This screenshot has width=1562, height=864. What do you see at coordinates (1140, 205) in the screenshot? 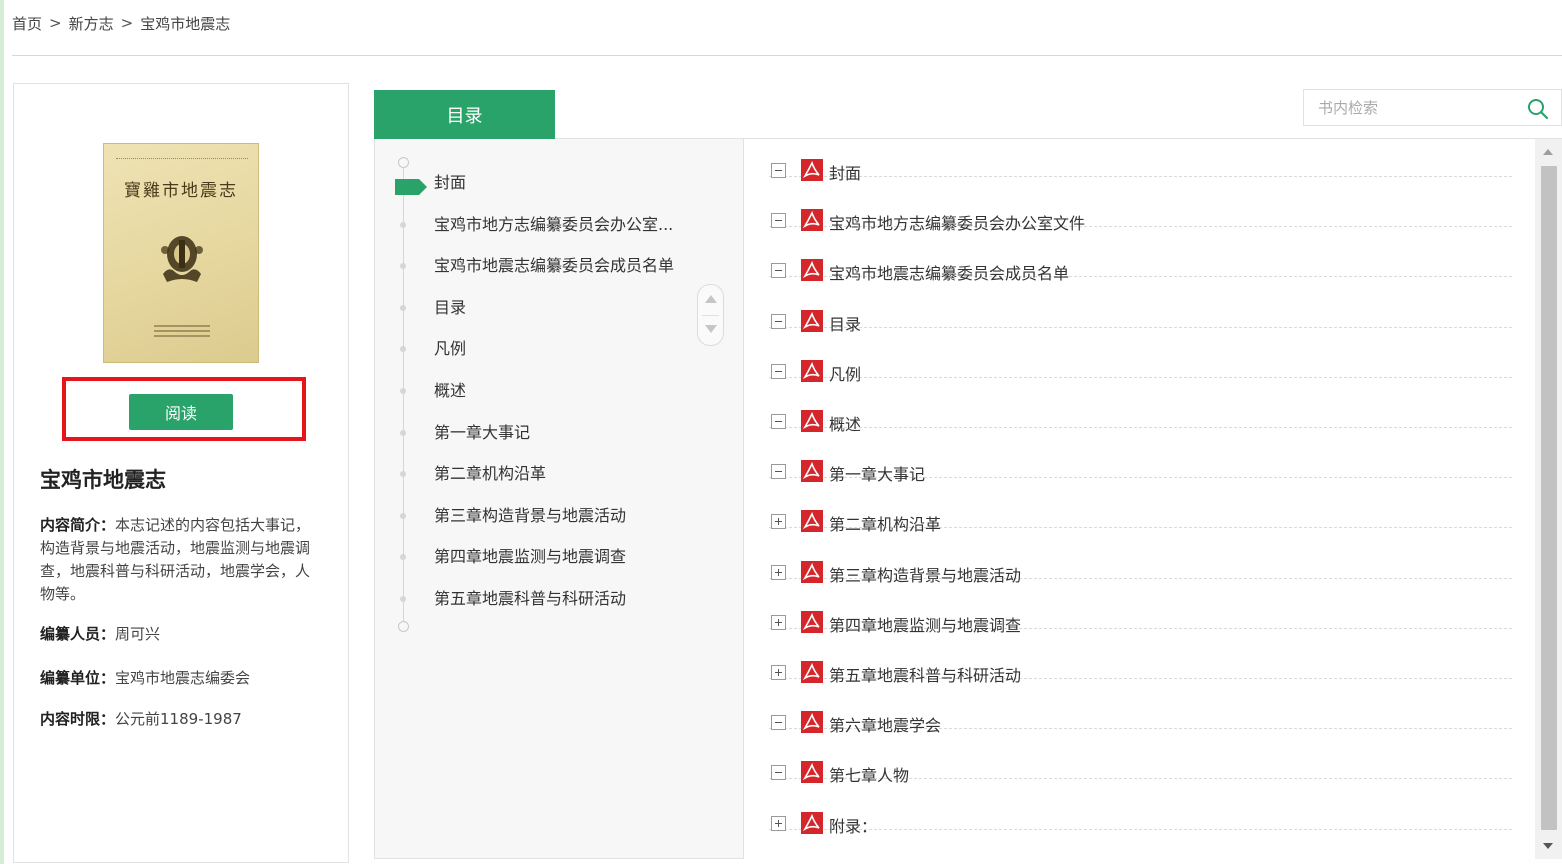
I see `chapter-tree-row: 宝鸡市地方志编纂委员会办公室文件` at bounding box center [1140, 205].